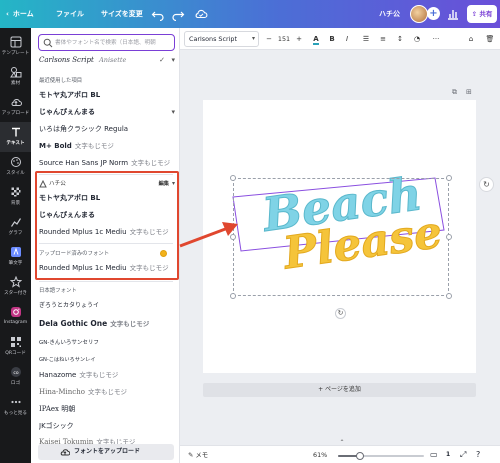  What do you see at coordinates (383, 39) in the screenshot?
I see `list-icon: ≡` at bounding box center [383, 39].